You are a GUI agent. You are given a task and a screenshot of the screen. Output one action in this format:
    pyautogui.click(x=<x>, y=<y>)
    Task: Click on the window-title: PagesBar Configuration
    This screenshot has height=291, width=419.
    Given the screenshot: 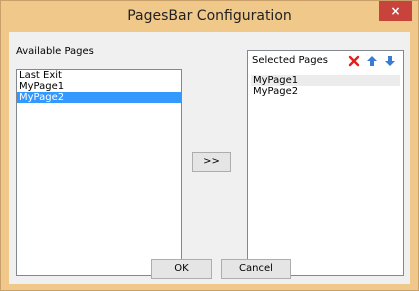 What is the action you would take?
    pyautogui.click(x=209, y=16)
    